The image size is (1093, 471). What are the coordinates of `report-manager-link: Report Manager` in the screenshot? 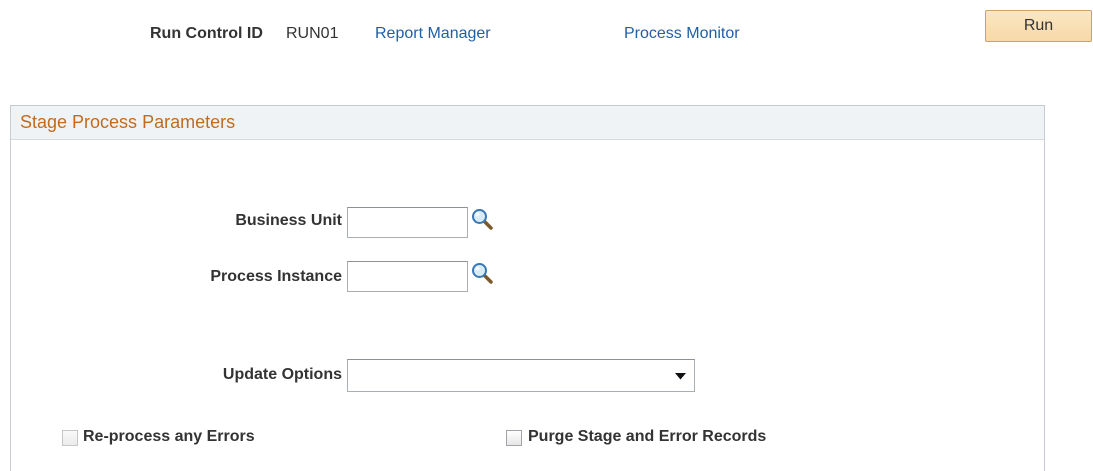 It's located at (433, 34).